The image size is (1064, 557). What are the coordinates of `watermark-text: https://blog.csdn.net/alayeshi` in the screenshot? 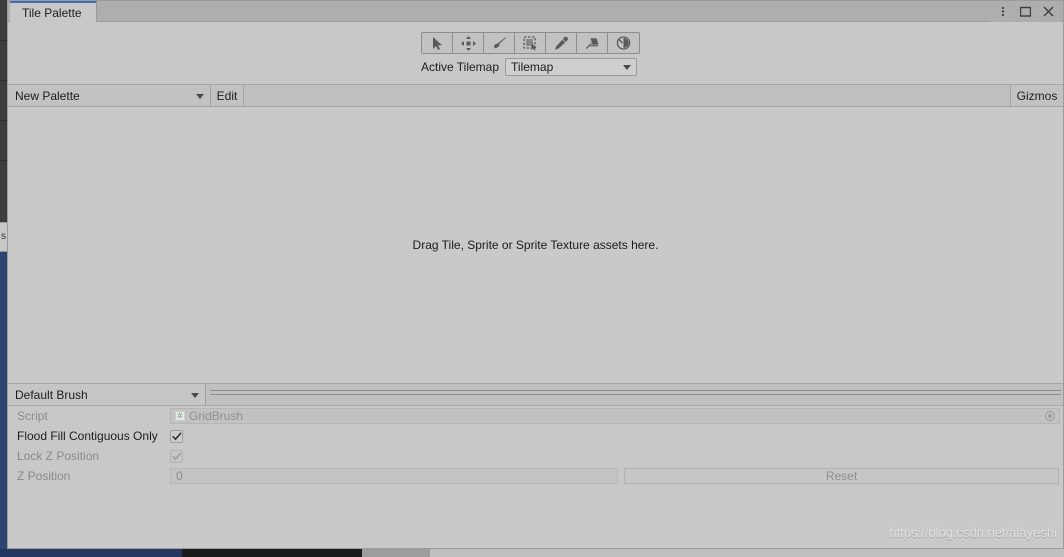 It's located at (973, 532).